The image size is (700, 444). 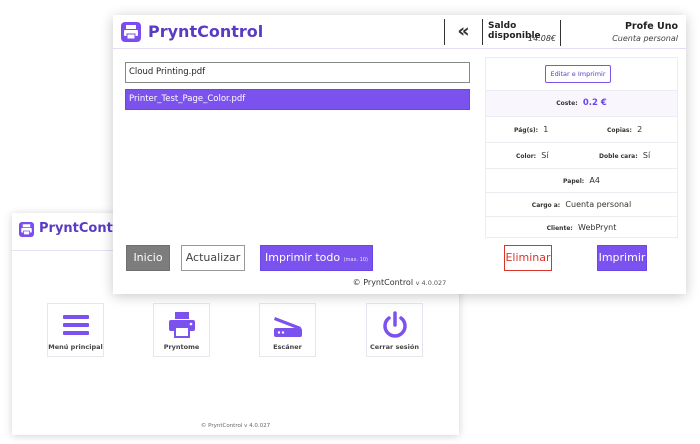 What do you see at coordinates (181, 347) in the screenshot?
I see `tile-pryntome-label: Pryntome` at bounding box center [181, 347].